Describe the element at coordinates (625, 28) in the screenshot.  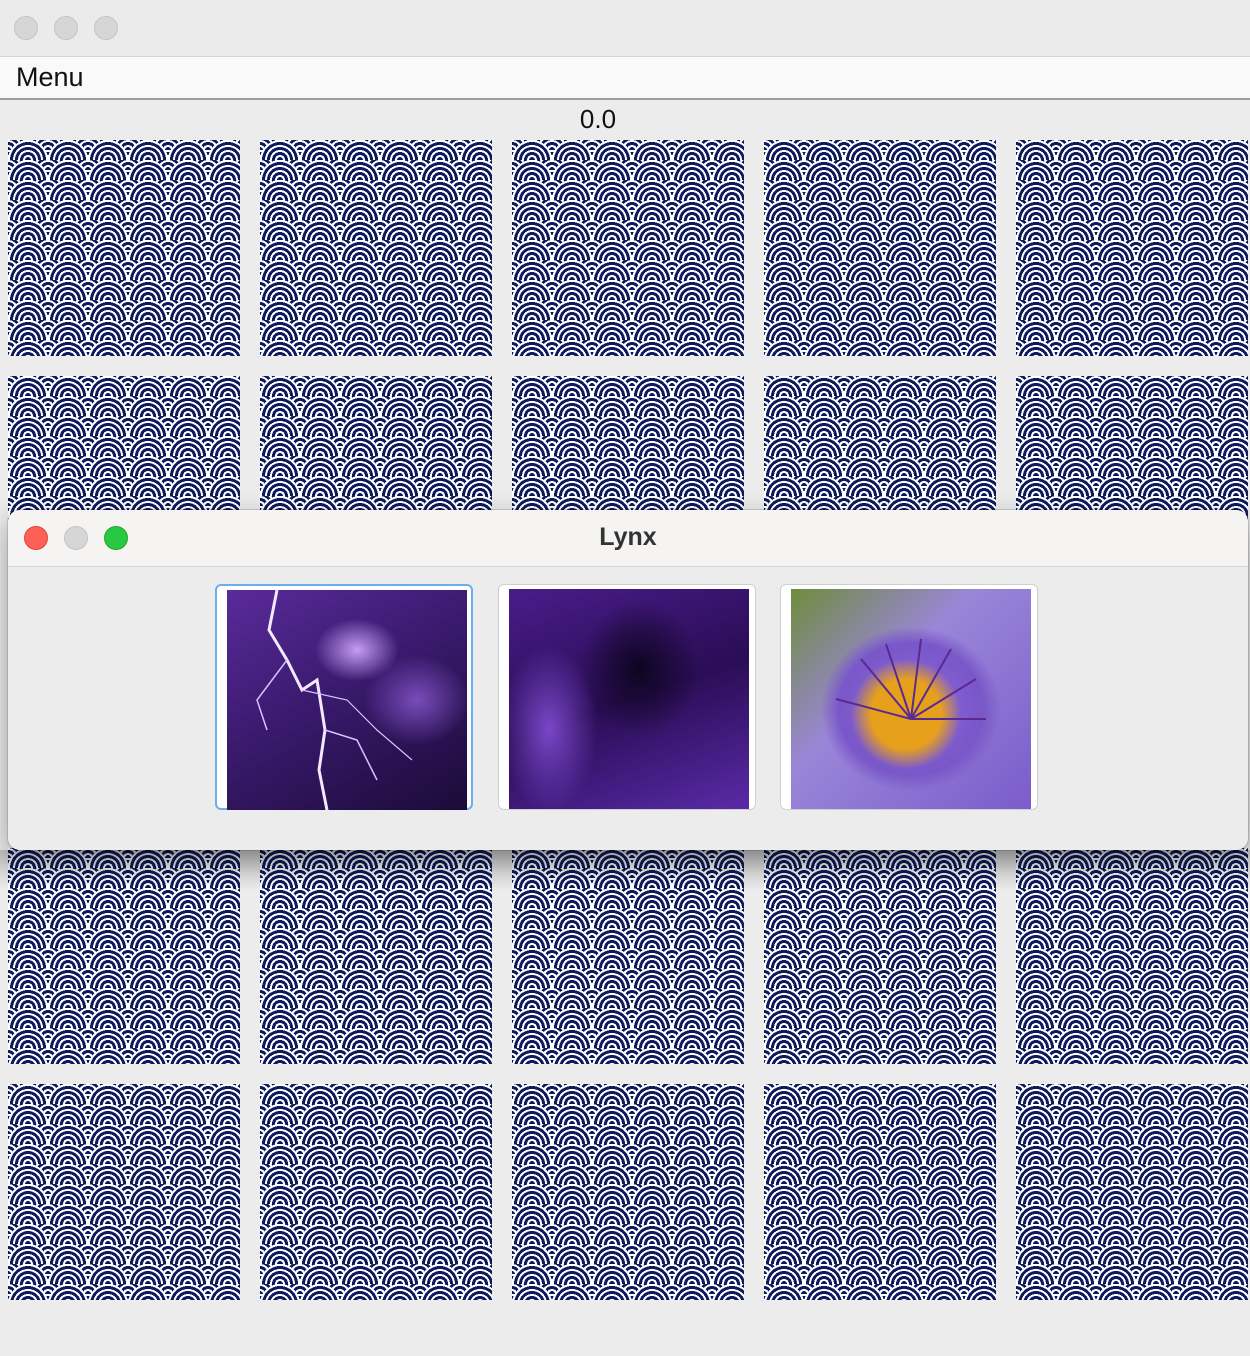
I see `main-window-titlebar` at that location.